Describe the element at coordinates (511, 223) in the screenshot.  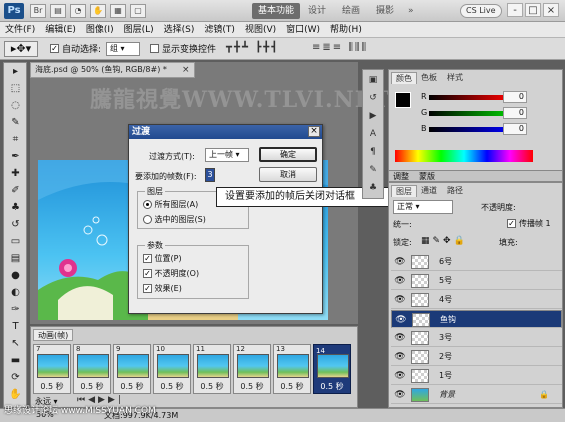
I see `propagate-frame-checkbox` at that location.